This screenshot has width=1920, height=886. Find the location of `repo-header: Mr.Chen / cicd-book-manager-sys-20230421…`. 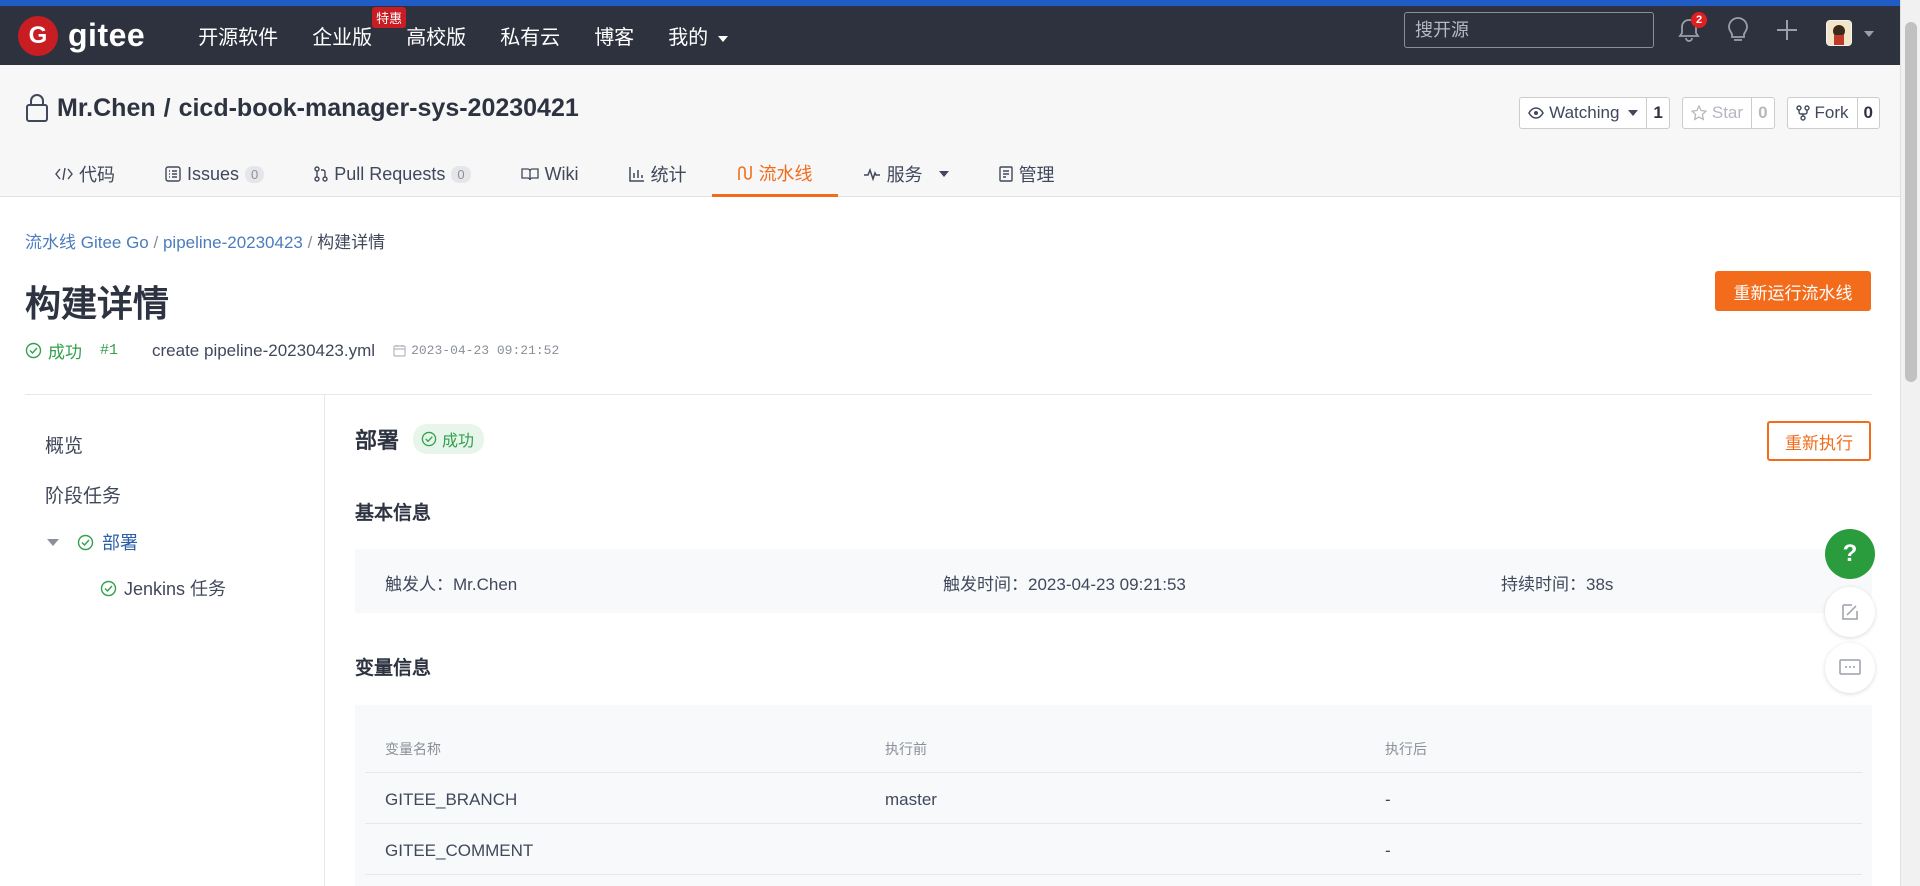

repo-header: Mr.Chen / cicd-book-manager-sys-20230421… is located at coordinates (950, 131).